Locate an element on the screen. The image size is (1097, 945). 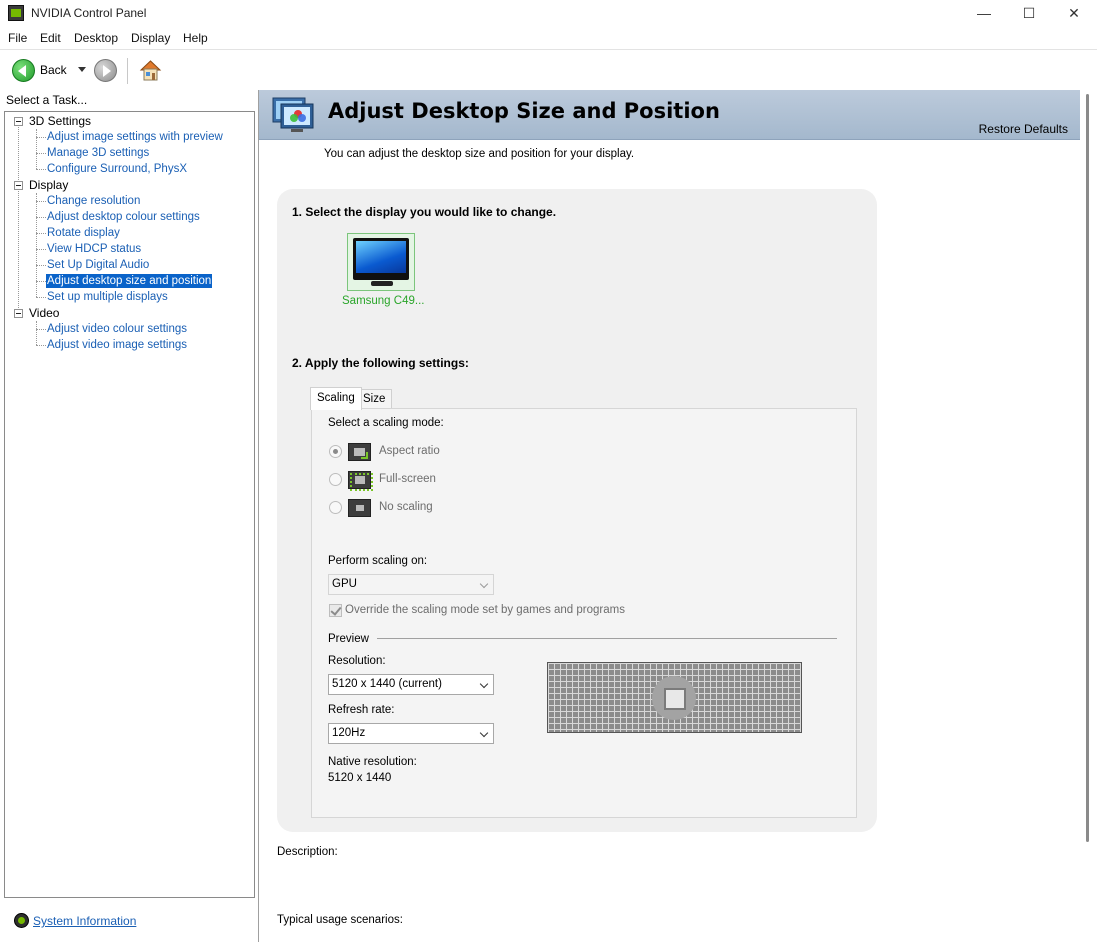
tree-category-video: Video is located at coordinates (44, 313).